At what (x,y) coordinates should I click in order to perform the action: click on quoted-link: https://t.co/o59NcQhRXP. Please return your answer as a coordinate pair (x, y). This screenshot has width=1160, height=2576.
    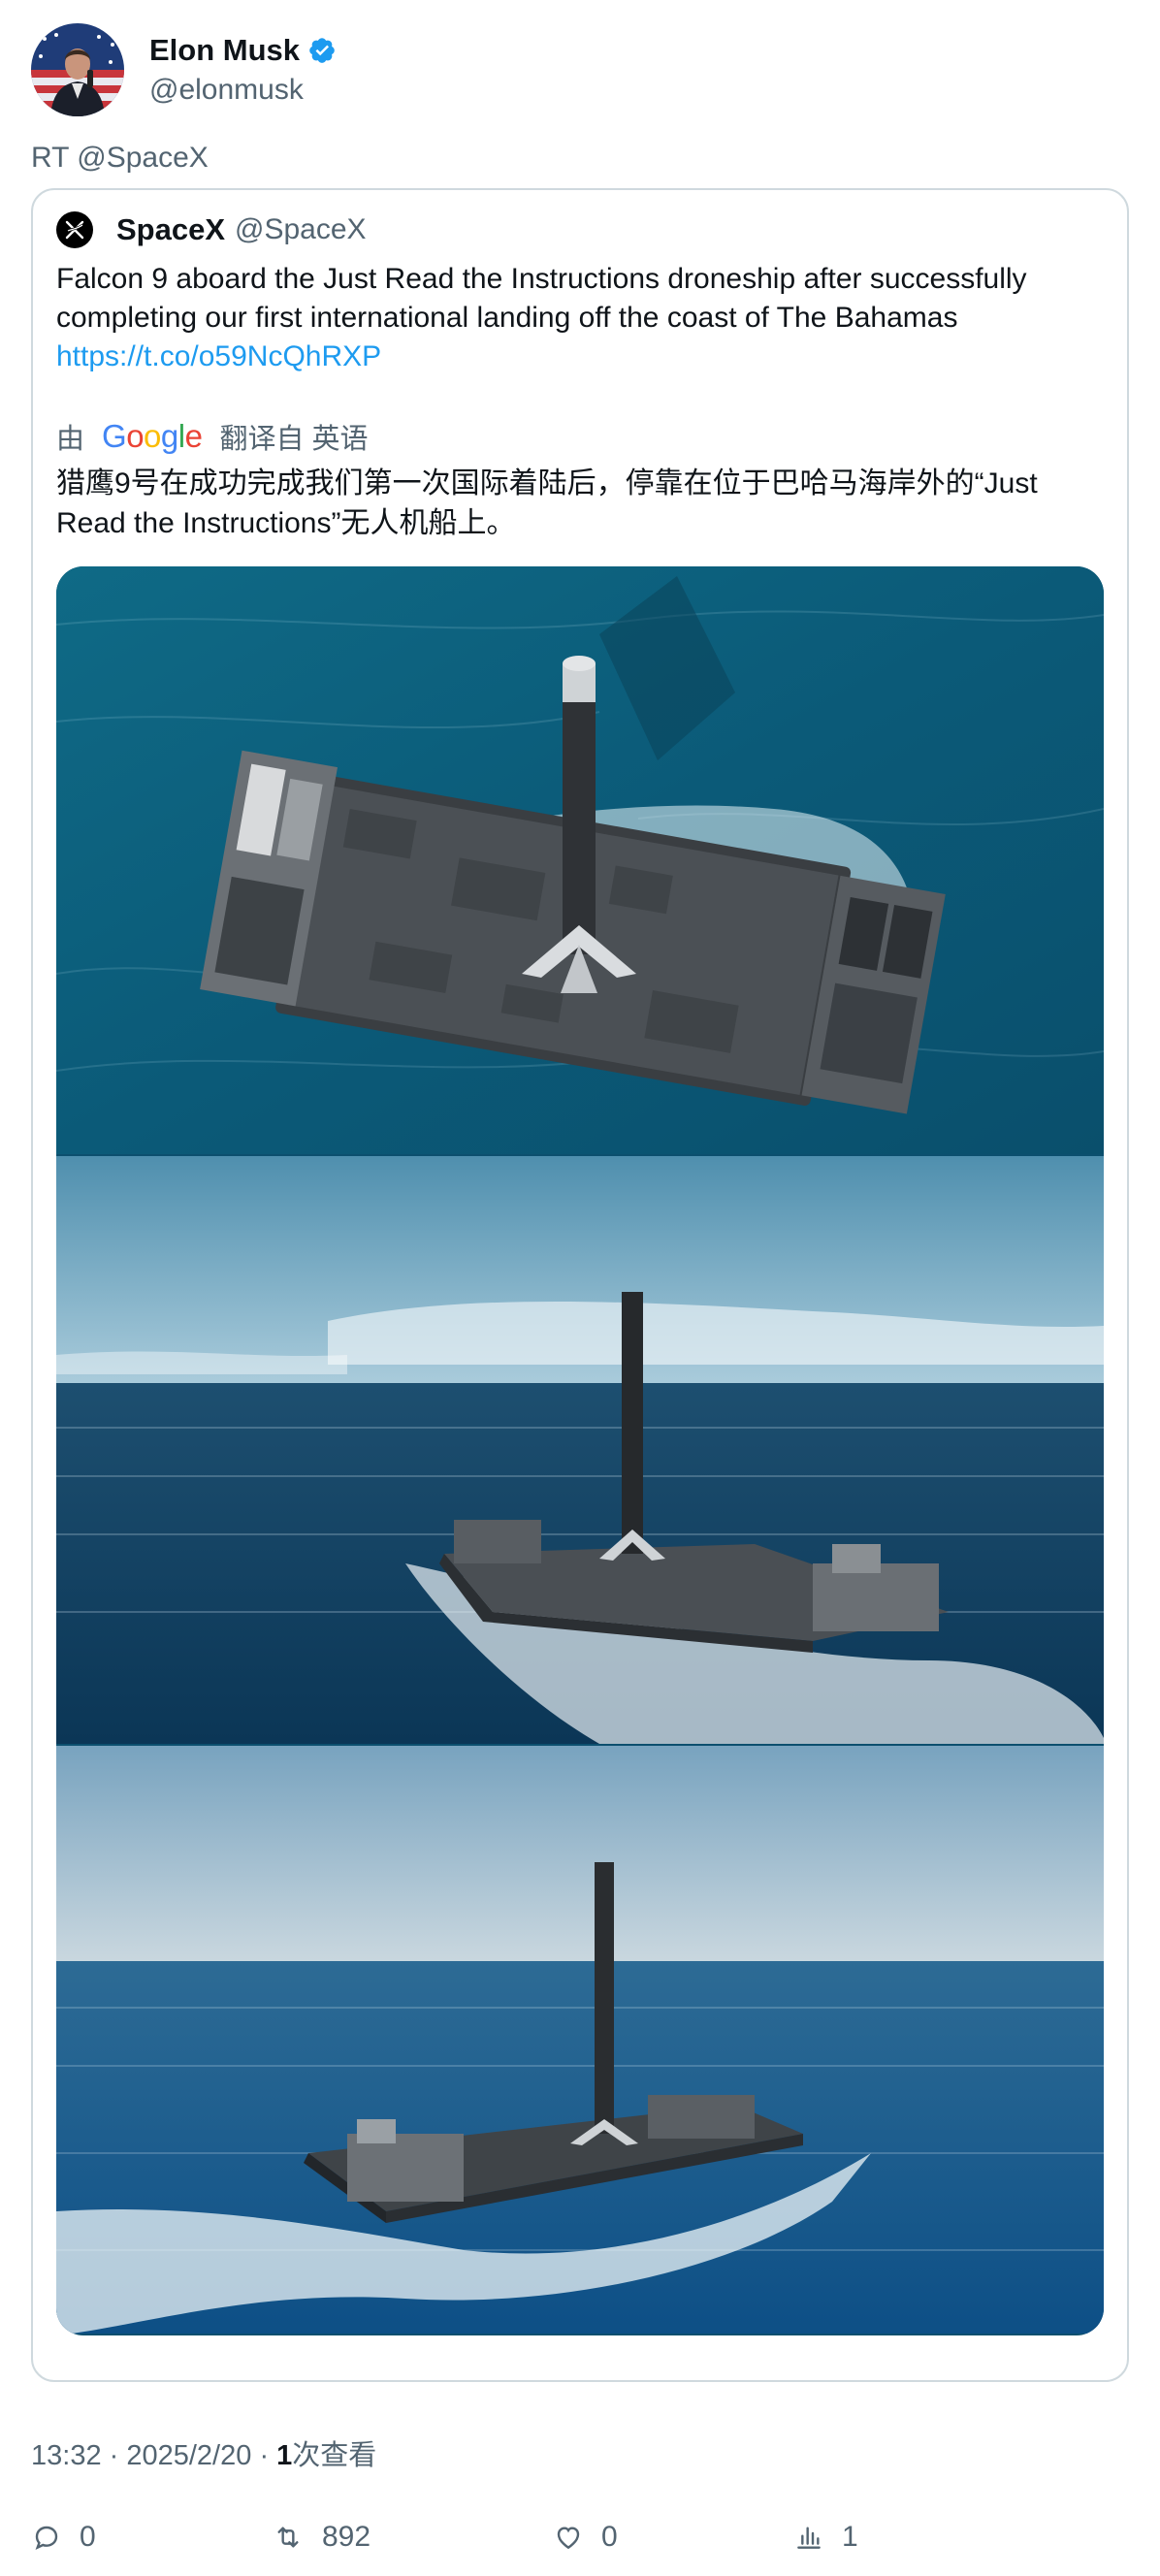
    Looking at the image, I should click on (218, 356).